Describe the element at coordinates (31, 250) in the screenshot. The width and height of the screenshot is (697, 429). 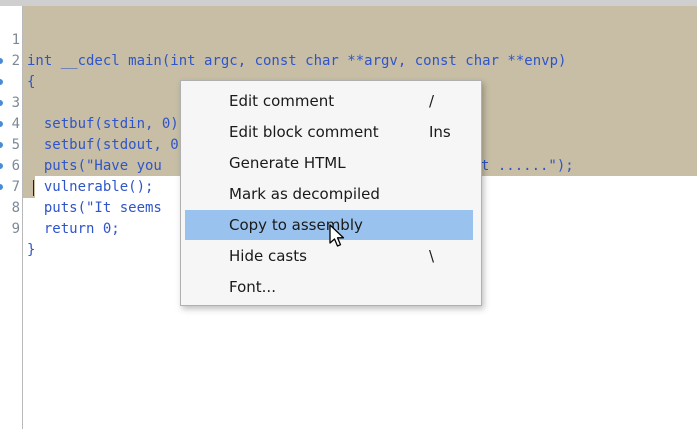
I see `code-text: }` at that location.